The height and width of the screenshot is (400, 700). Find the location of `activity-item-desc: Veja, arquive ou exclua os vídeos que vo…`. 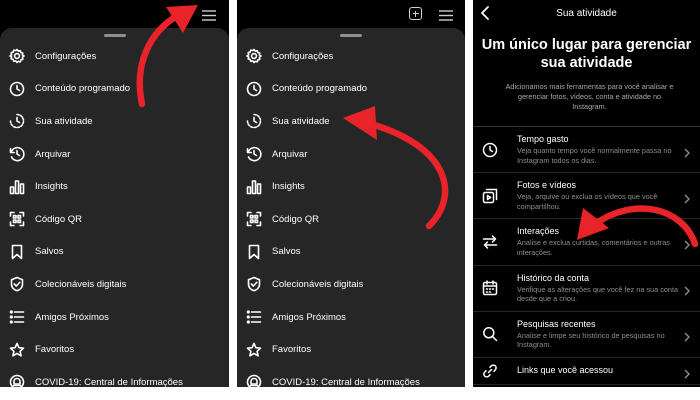

activity-item-desc: Veja, arquive ou exclua os vídeos que vo… is located at coordinates (587, 201).